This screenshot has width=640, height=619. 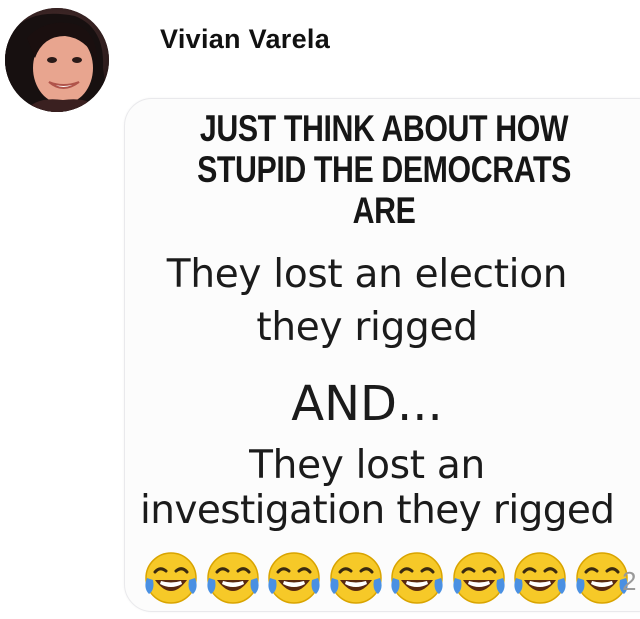 What do you see at coordinates (629, 581) in the screenshot?
I see `reaction-count: 2` at bounding box center [629, 581].